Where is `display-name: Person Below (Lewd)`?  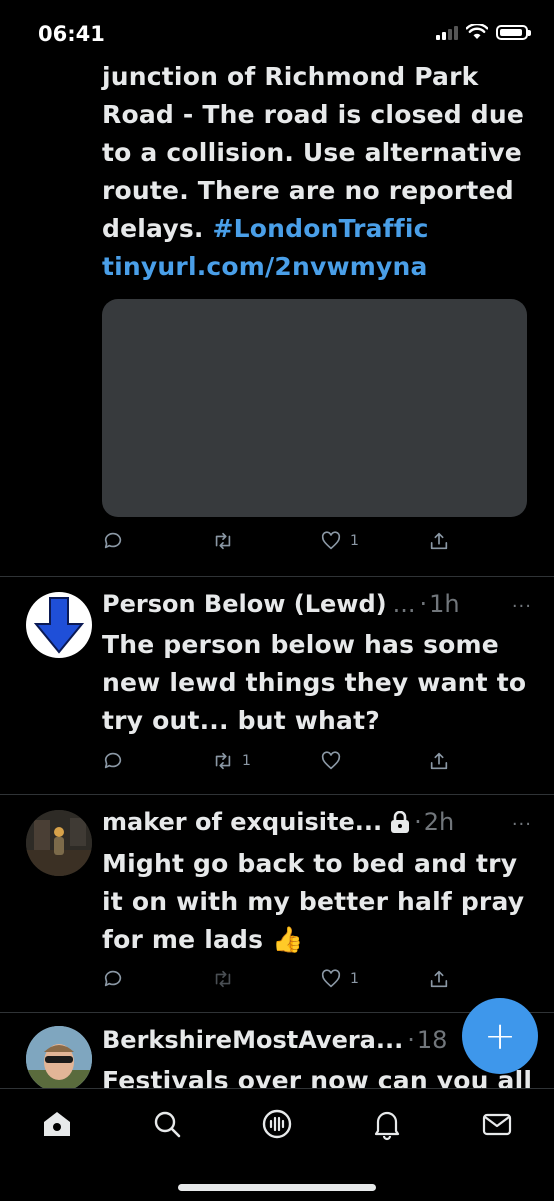
display-name: Person Below (Lewd) is located at coordinates (244, 604).